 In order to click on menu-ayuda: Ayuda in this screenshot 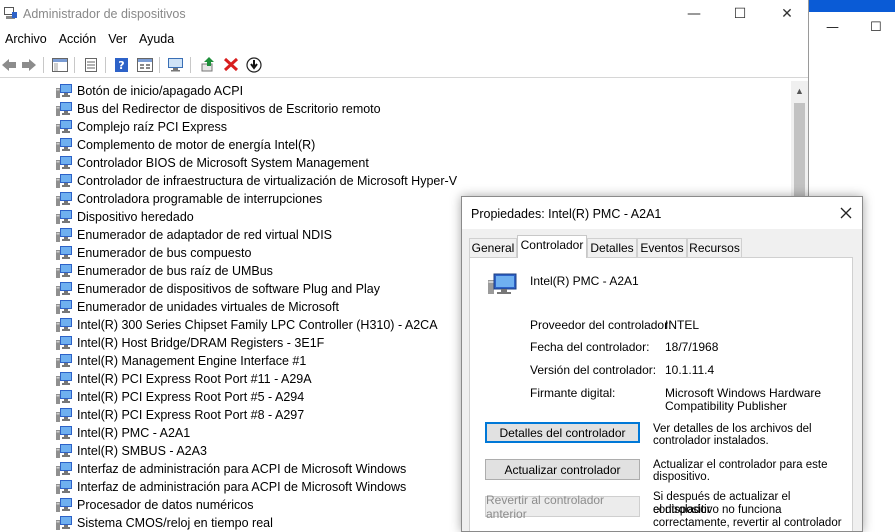, I will do `click(157, 40)`.